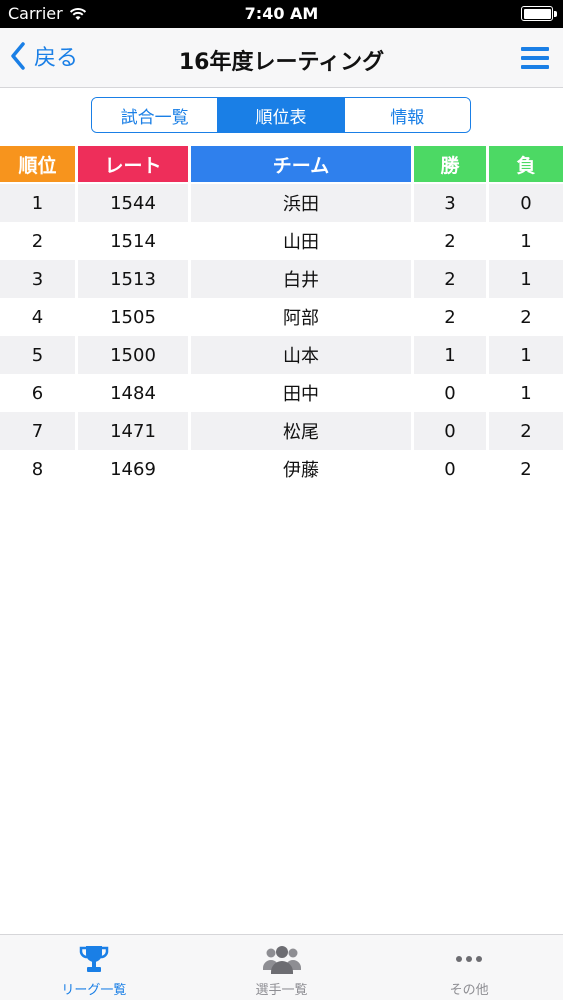 This screenshot has width=563, height=1000. I want to click on cell-rank: 4, so click(37, 317).